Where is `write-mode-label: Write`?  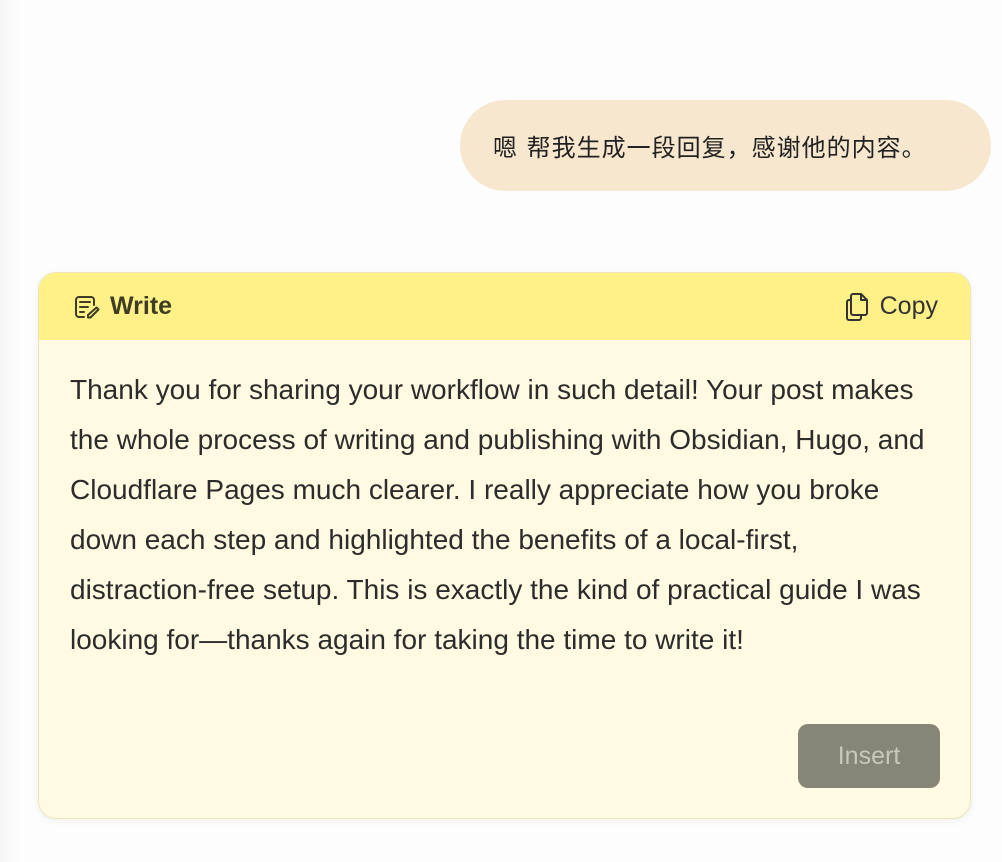 write-mode-label: Write is located at coordinates (122, 306).